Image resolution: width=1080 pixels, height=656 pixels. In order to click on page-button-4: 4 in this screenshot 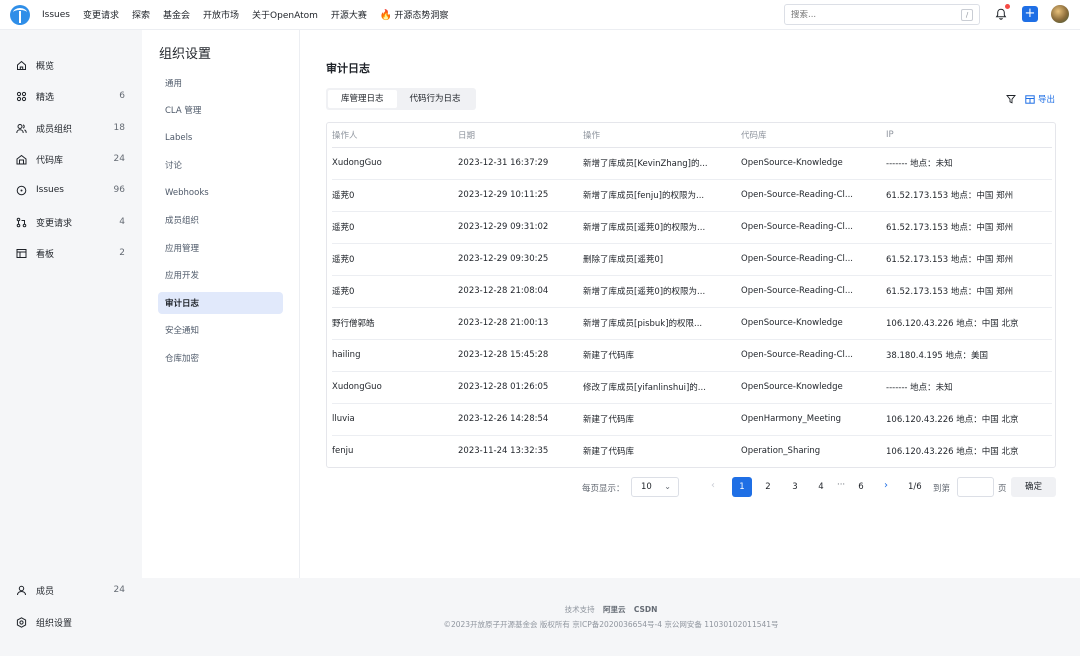, I will do `click(821, 487)`.